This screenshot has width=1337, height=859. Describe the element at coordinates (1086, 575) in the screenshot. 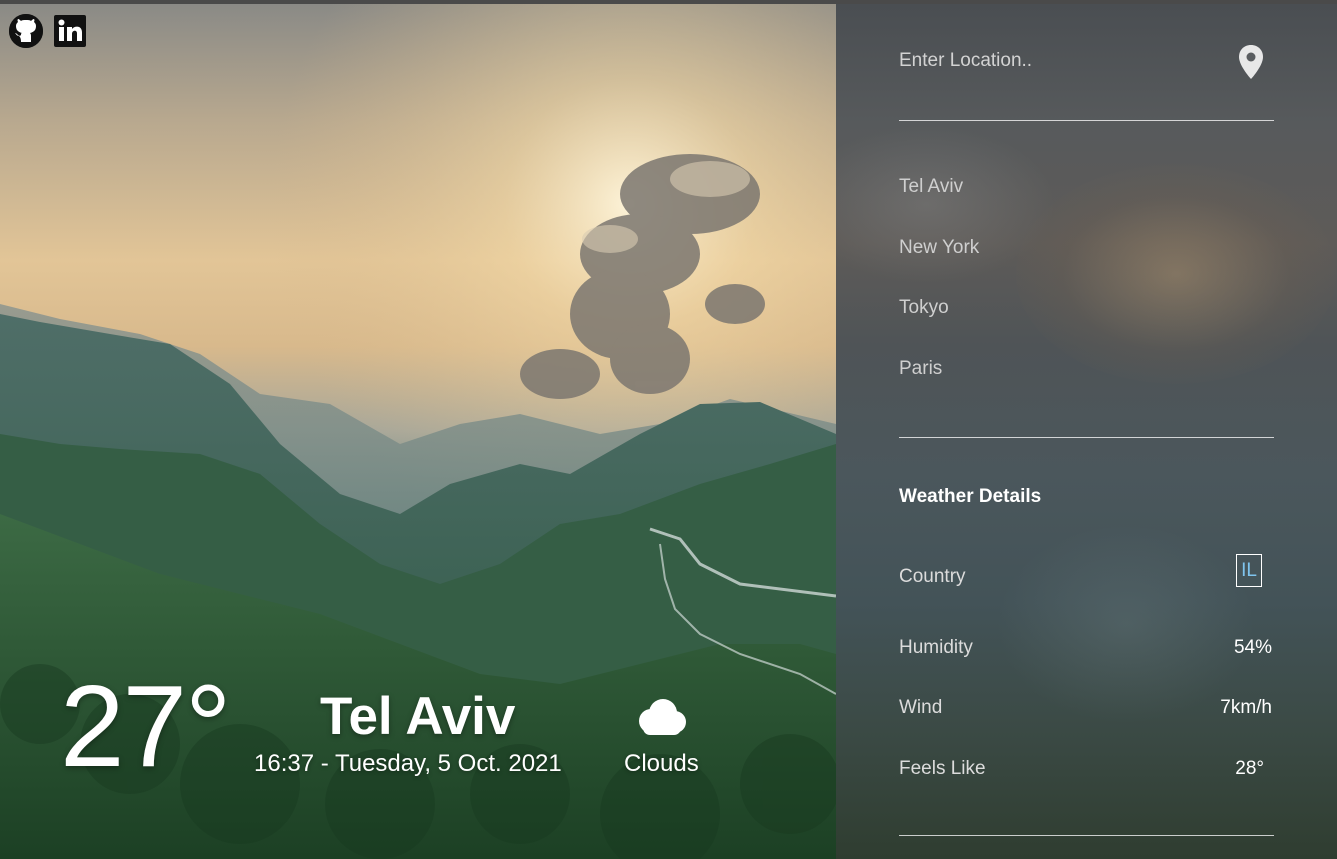

I see `detail-row-country: Country IL` at that location.